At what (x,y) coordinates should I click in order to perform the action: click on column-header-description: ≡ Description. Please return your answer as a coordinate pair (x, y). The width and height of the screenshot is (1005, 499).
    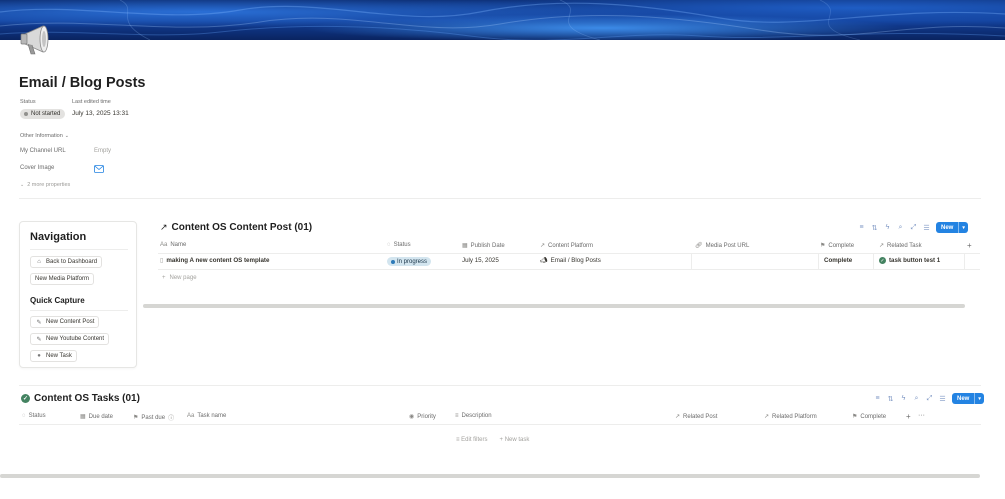
    Looking at the image, I should click on (473, 416).